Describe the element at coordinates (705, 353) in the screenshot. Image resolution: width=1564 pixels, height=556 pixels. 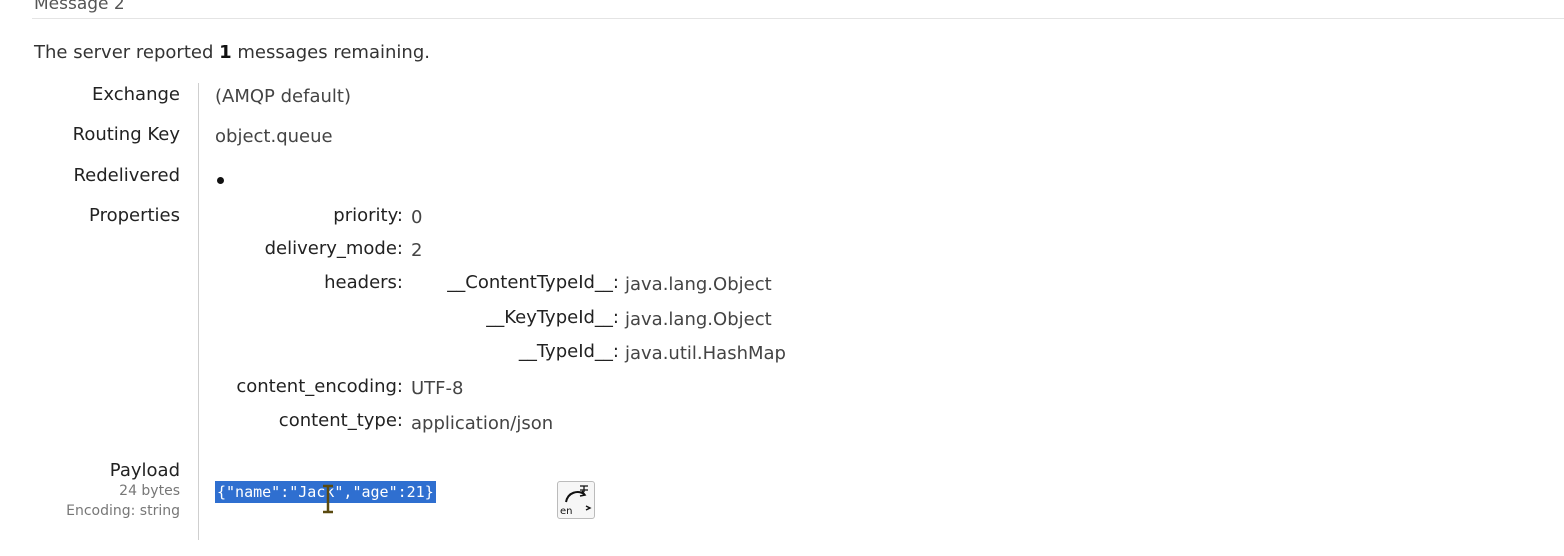
I see `header-value: java.util.HashMap` at that location.